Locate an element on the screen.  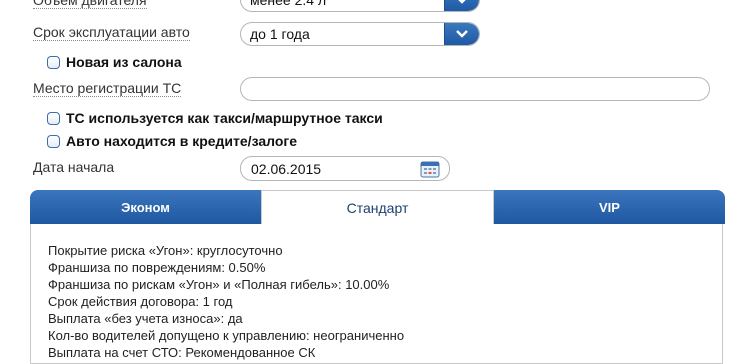
calendar-icon is located at coordinates (430, 171).